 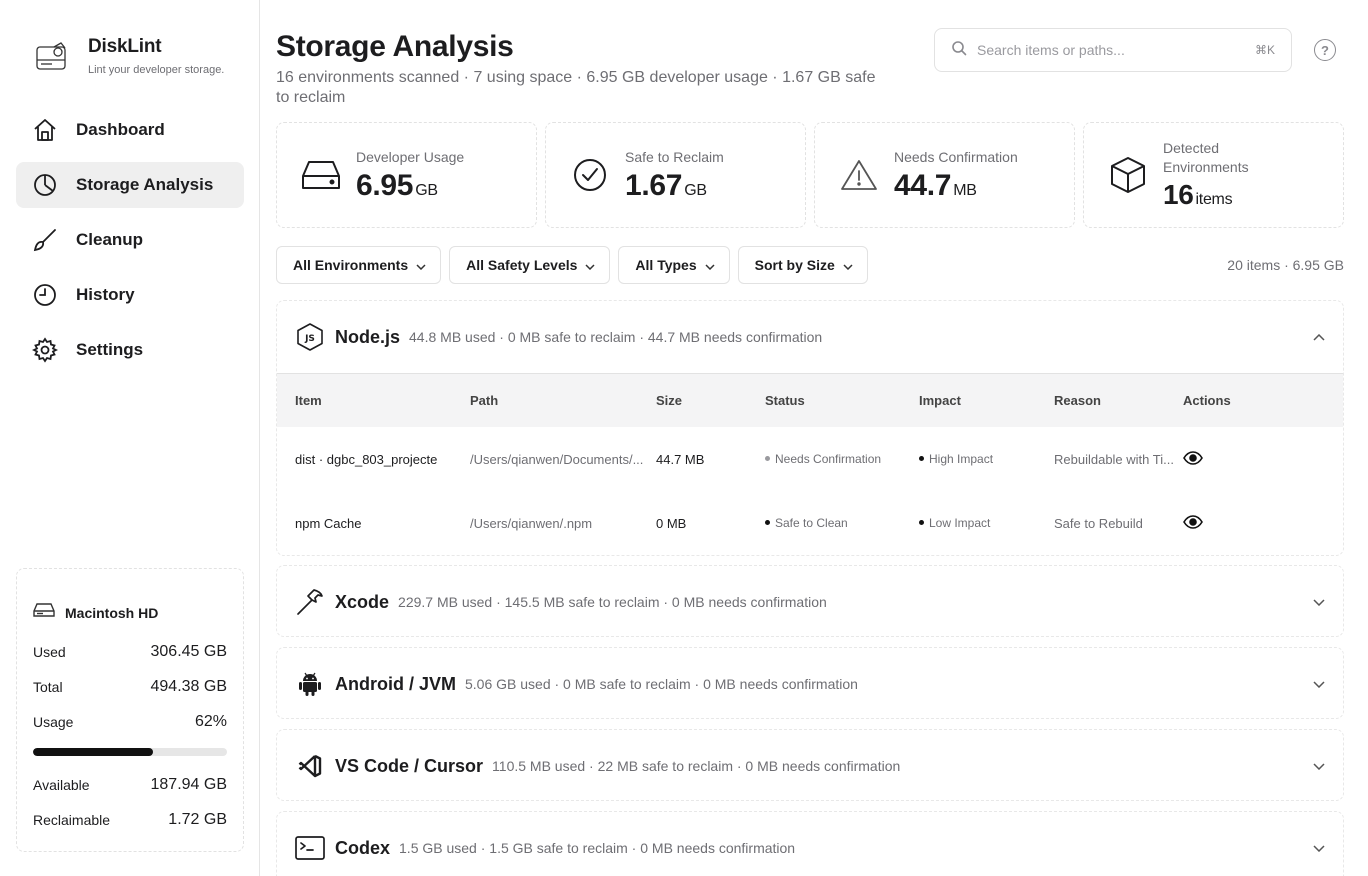 I want to click on sidebar-item-cleanup: Cleanup, so click(x=130, y=240).